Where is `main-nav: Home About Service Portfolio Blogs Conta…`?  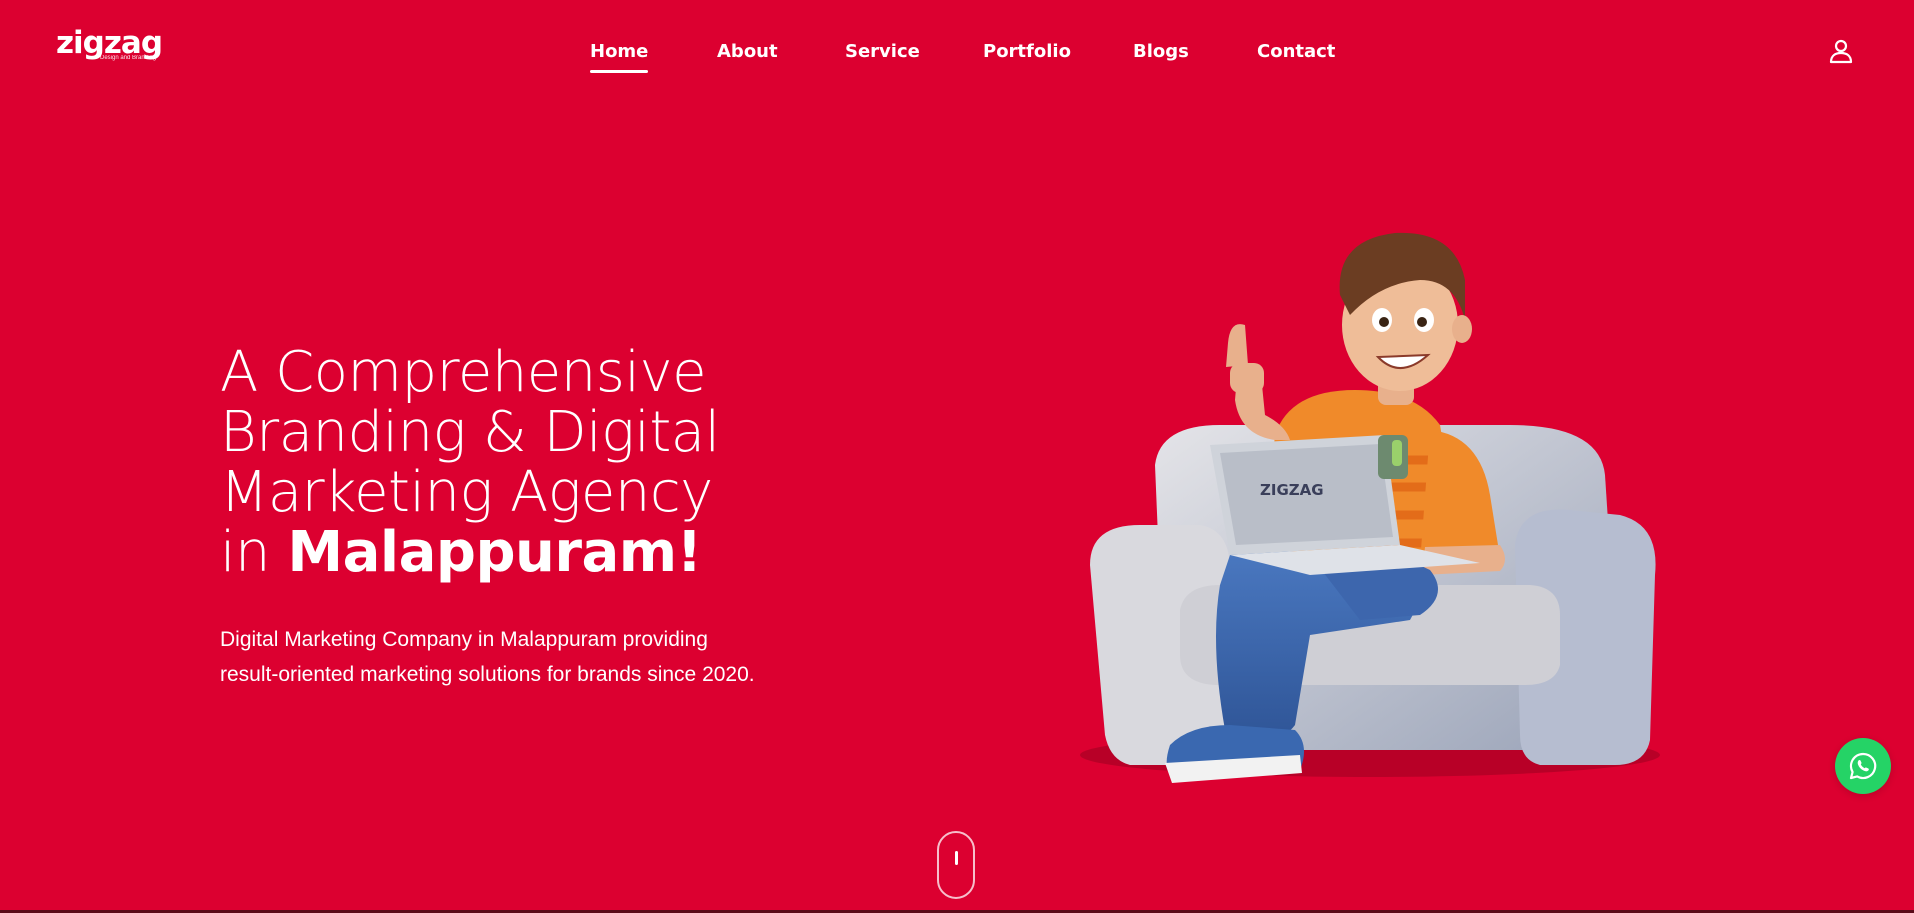
main-nav: Home About Service Portfolio Blogs Conta… is located at coordinates (957, 57).